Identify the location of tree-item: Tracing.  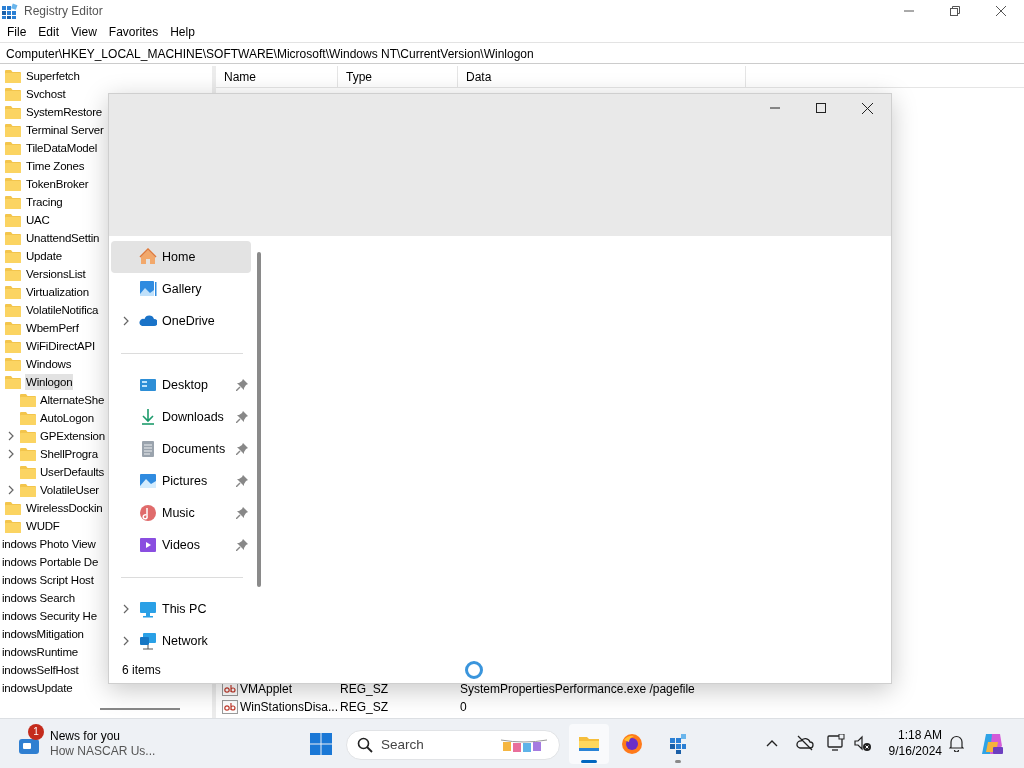
(44, 202).